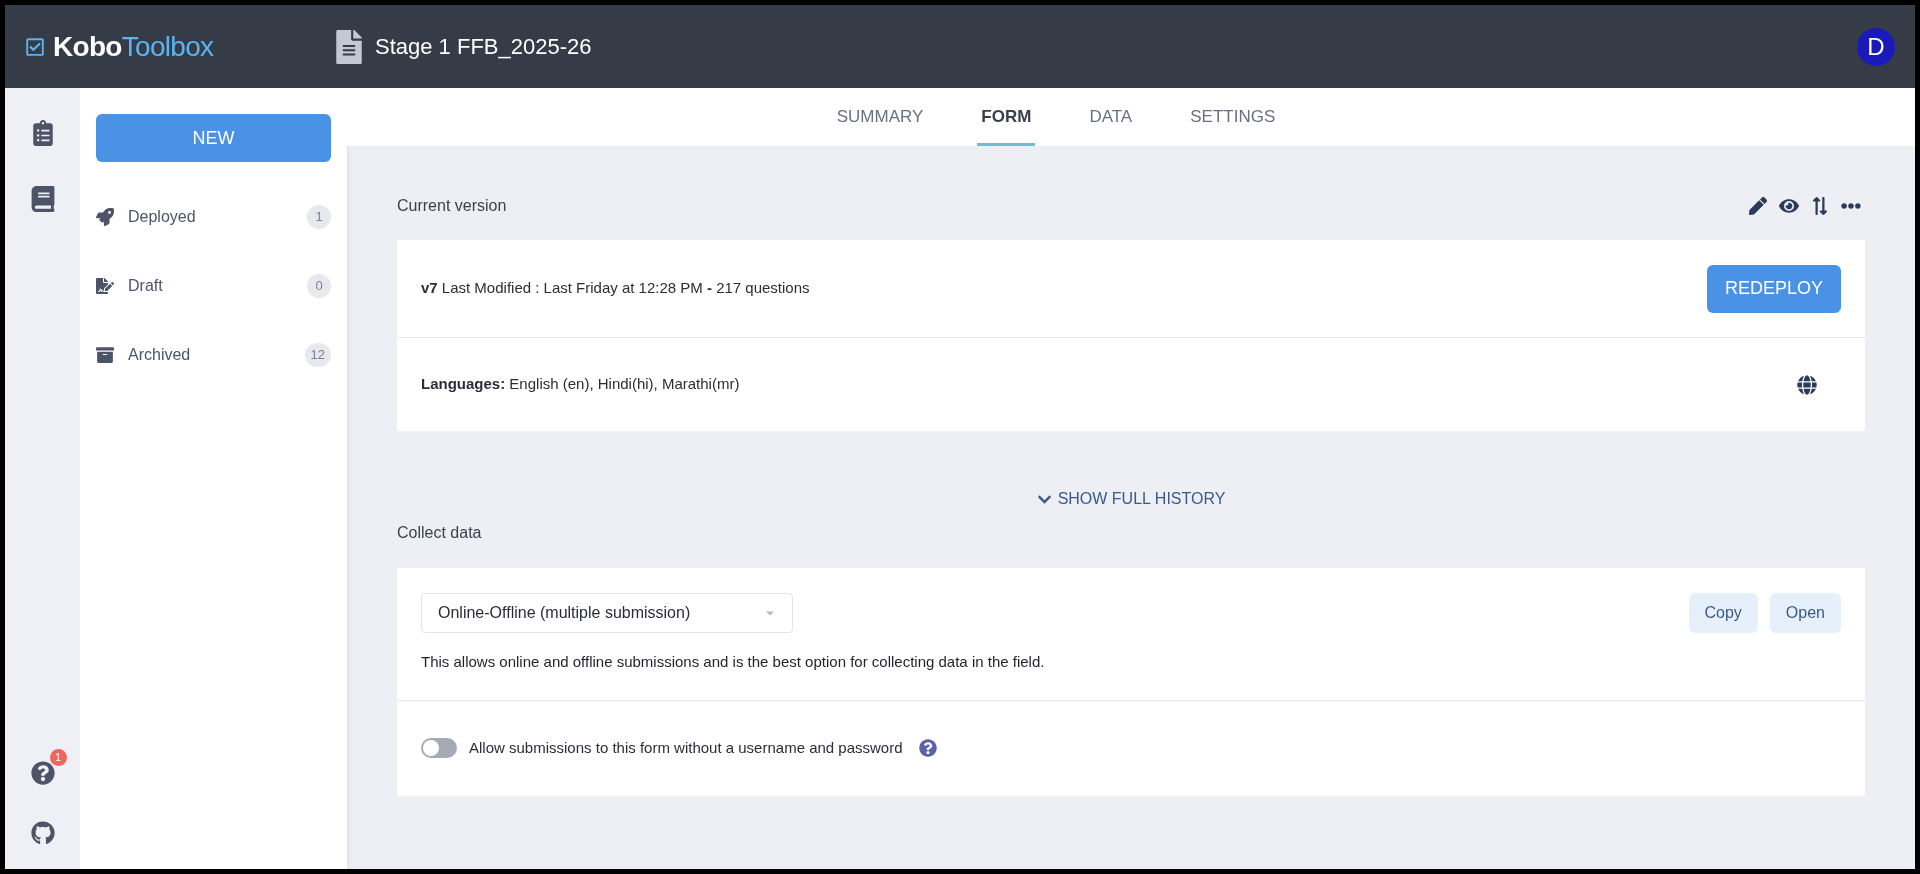 Image resolution: width=1920 pixels, height=874 pixels. What do you see at coordinates (733, 662) in the screenshot?
I see `method-description: This allows online and offline submissions and is the best option for collecting data in the field.` at bounding box center [733, 662].